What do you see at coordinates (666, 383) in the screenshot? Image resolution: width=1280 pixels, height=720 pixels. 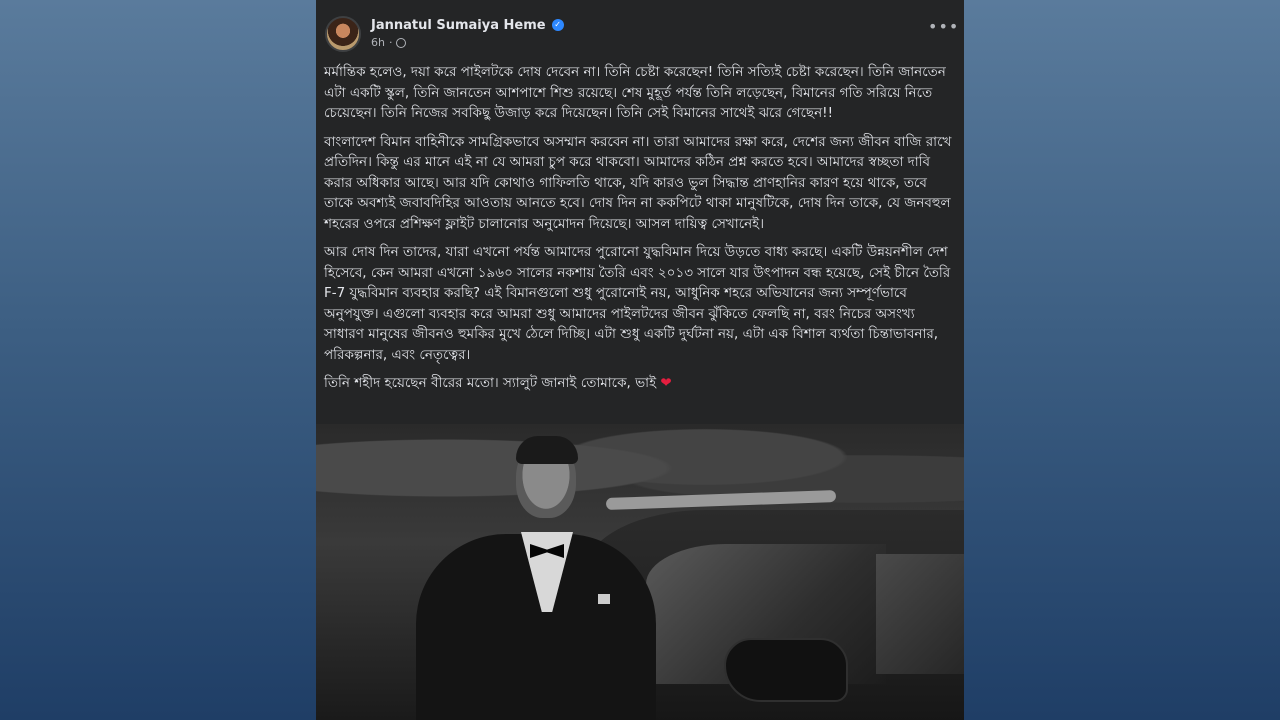 I see `heart-emoji-icon: ❤` at bounding box center [666, 383].